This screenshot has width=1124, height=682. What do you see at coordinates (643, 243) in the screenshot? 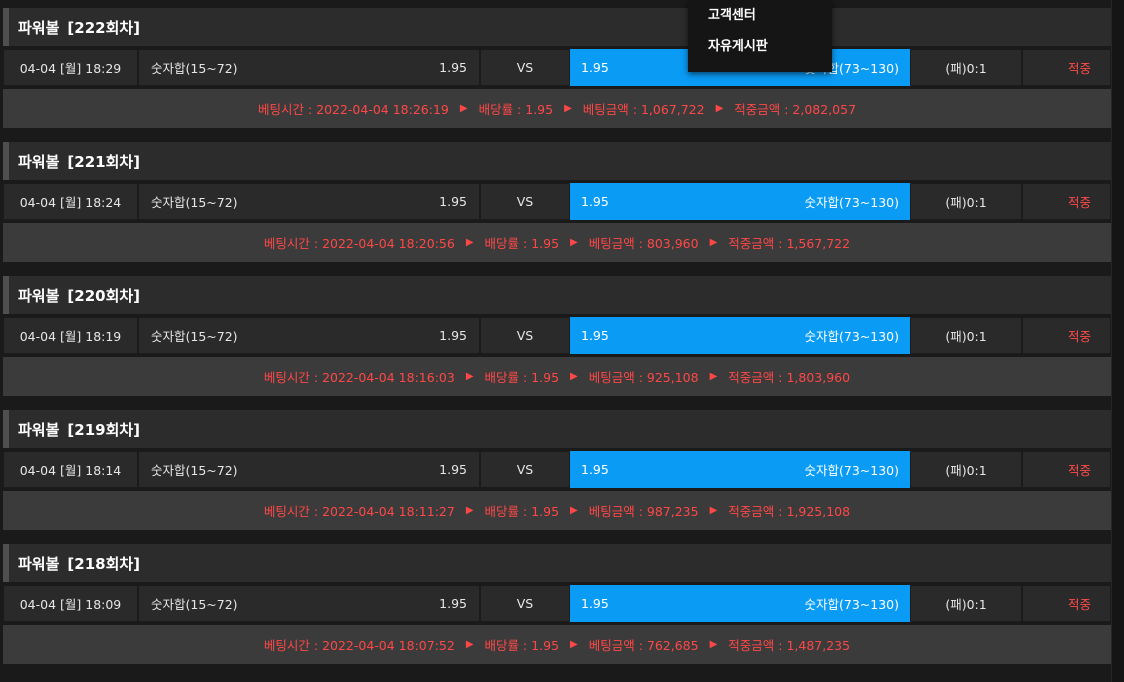
I see `bet-amount: 베팅금액 : 803,960` at bounding box center [643, 243].